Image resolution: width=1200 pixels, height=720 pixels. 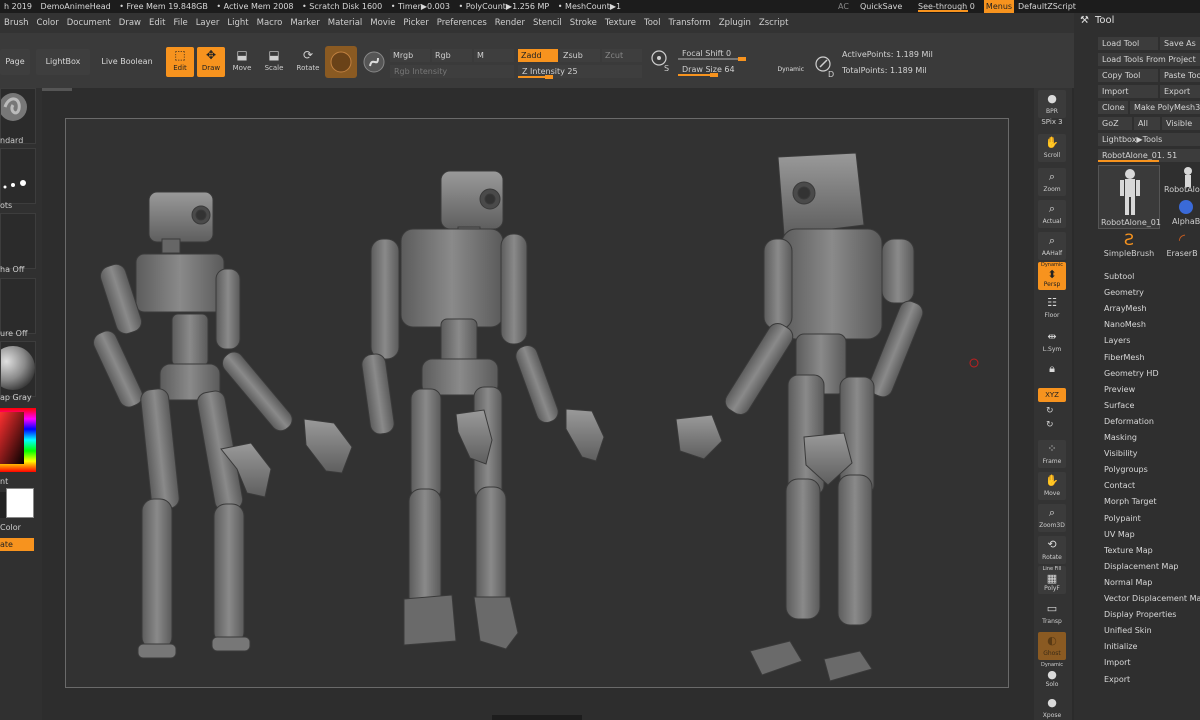 What do you see at coordinates (1117, 340) in the screenshot?
I see `subpalette-layers: Layers` at bounding box center [1117, 340].